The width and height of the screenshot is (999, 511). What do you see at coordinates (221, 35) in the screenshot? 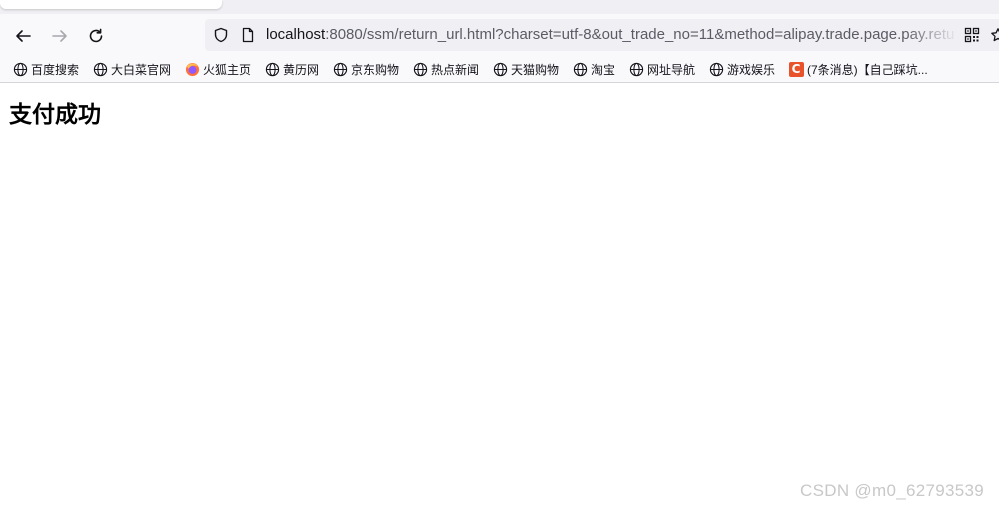
I see `shield-icon` at bounding box center [221, 35].